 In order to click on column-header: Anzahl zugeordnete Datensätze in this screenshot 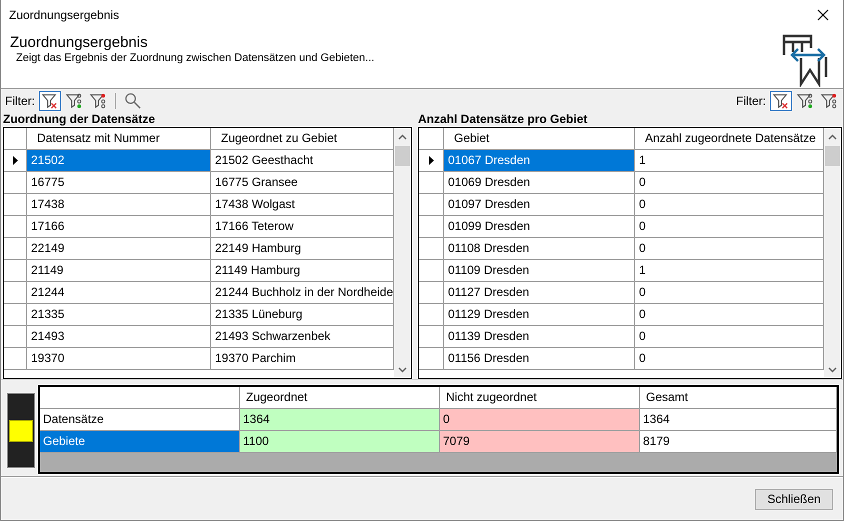, I will do `click(729, 139)`.